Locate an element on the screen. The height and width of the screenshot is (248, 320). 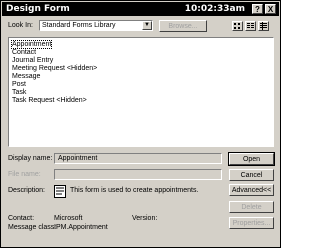
list-item: Message is located at coordinates (26, 76).